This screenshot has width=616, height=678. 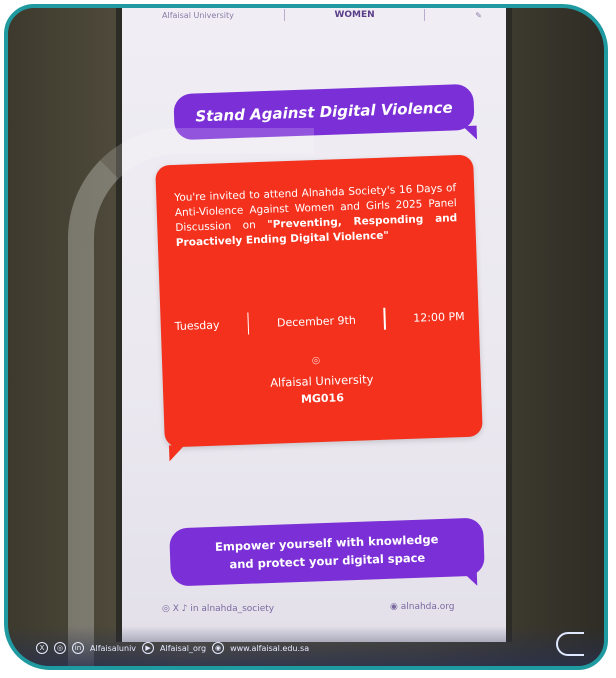 What do you see at coordinates (270, 648) in the screenshot?
I see `strip-site: www.alfaisal.edu.sa` at bounding box center [270, 648].